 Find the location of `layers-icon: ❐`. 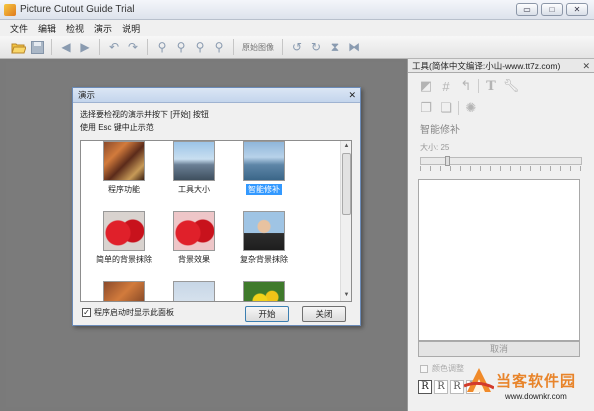

layers-icon: ❐ is located at coordinates (426, 108).